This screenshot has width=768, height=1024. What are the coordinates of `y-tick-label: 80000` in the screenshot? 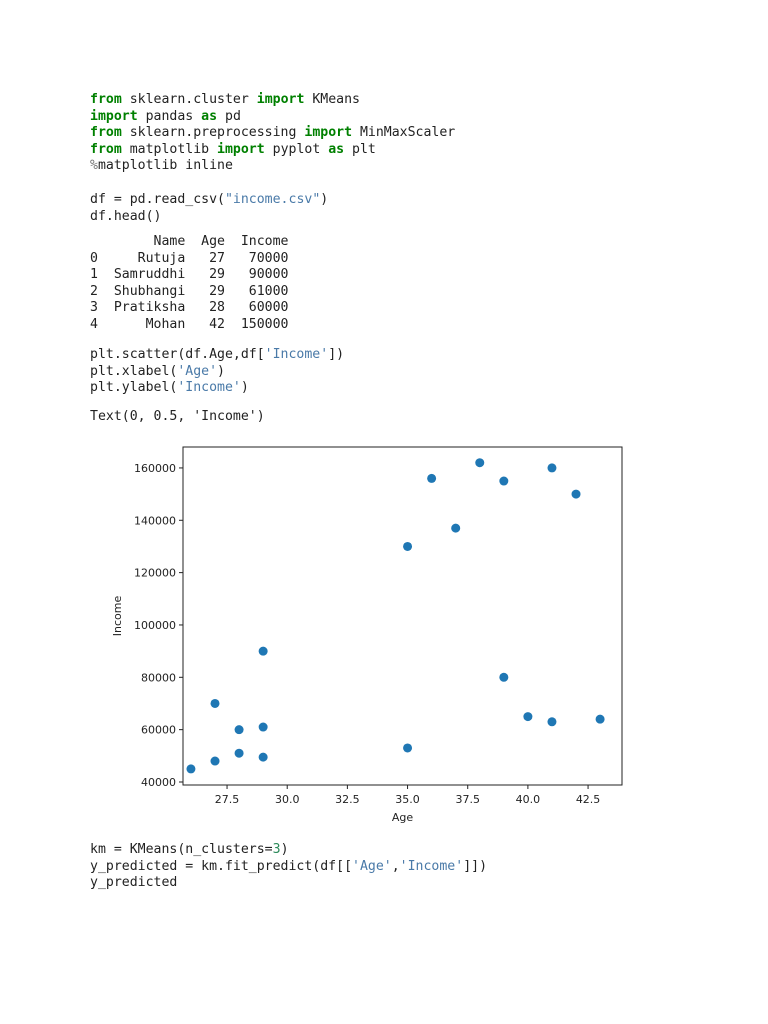 It's located at (158, 677).